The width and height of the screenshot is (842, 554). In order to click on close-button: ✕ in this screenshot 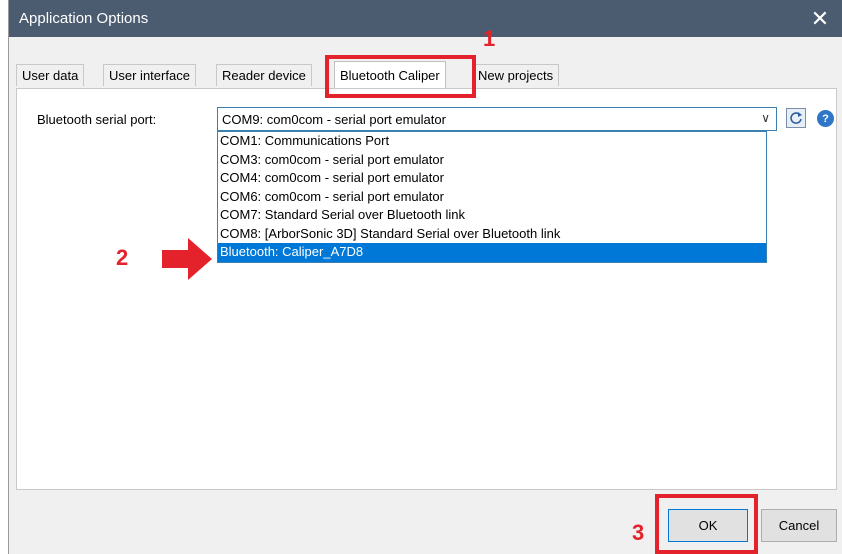, I will do `click(820, 18)`.